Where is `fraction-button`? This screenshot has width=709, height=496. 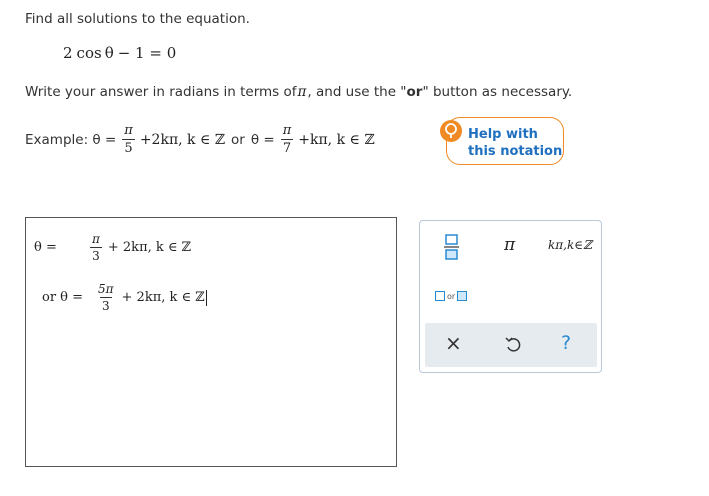
fraction-button is located at coordinates (452, 247).